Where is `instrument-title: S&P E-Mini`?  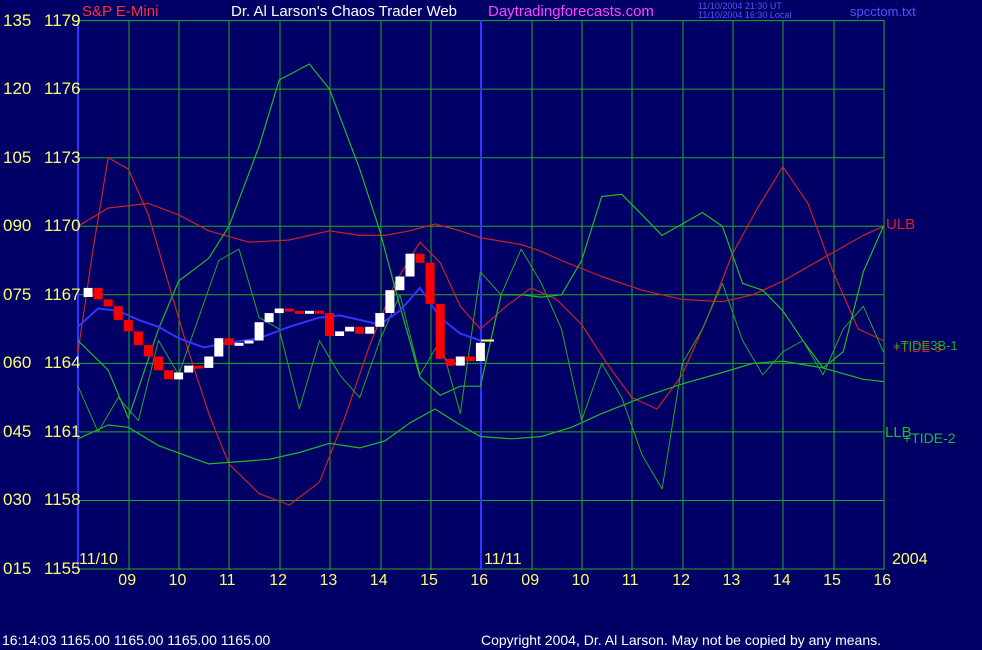 instrument-title: S&P E-Mini is located at coordinates (120, 11).